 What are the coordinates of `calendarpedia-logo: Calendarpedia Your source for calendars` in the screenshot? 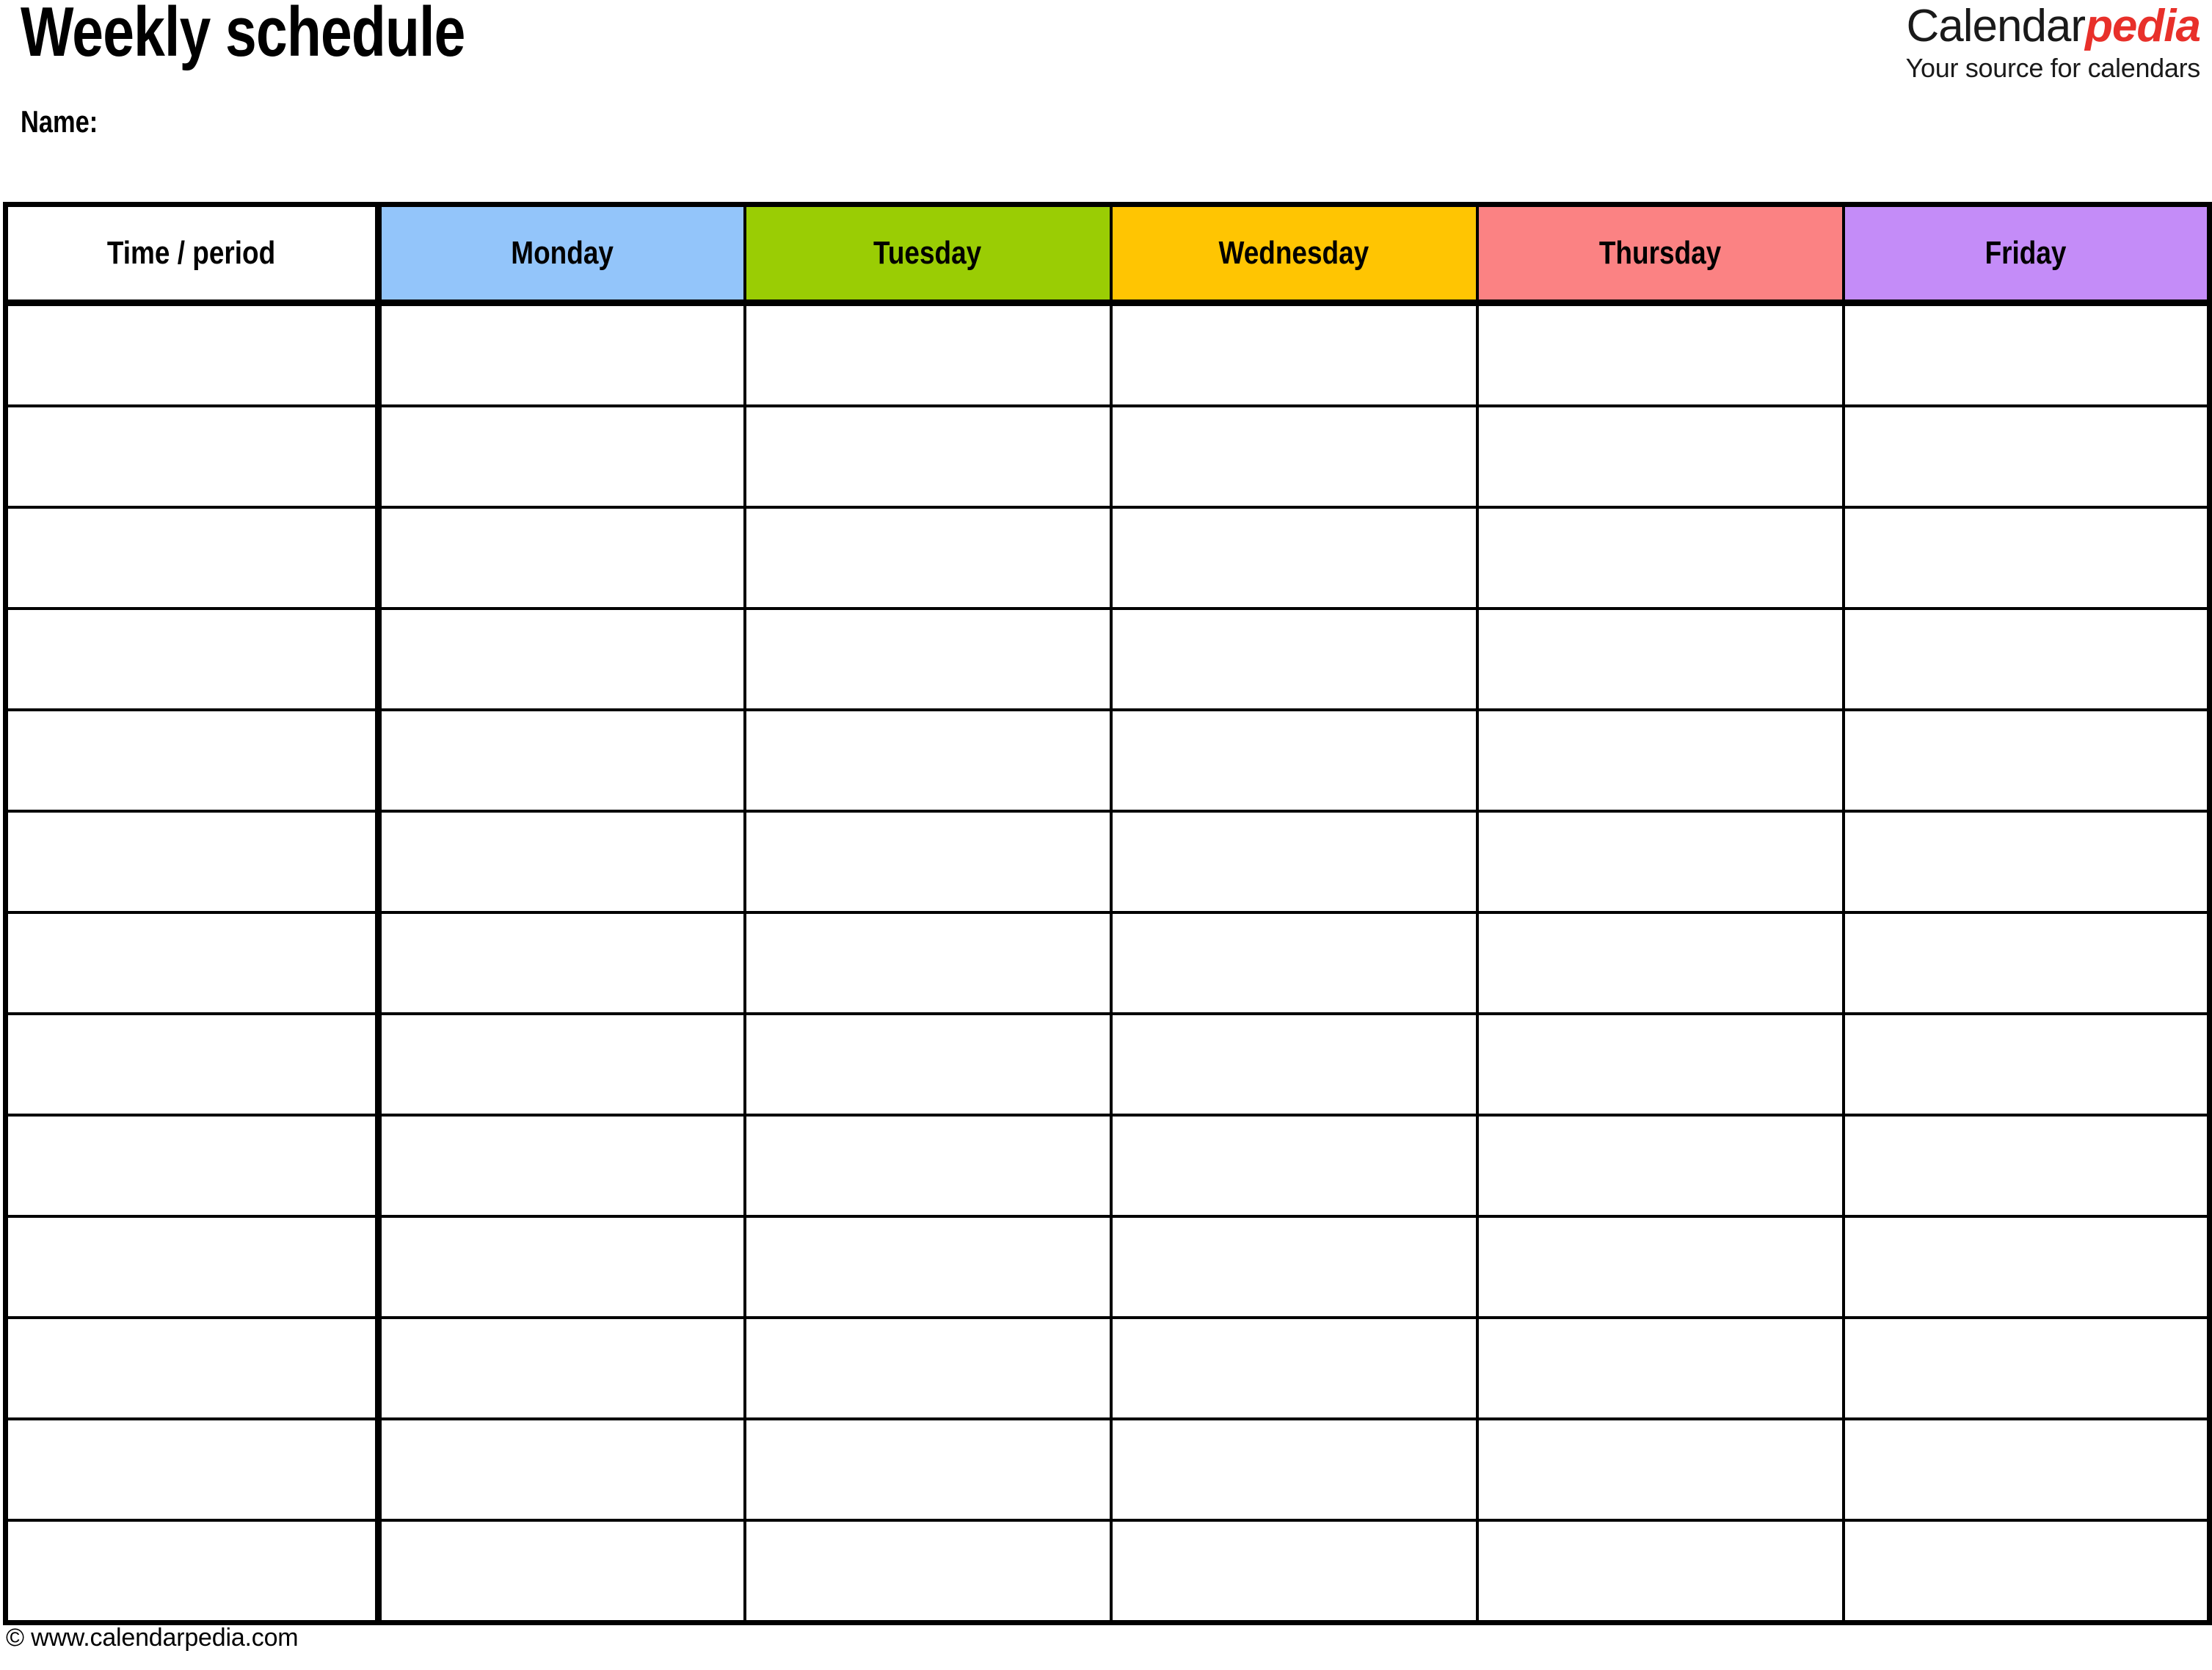 It's located at (2053, 42).